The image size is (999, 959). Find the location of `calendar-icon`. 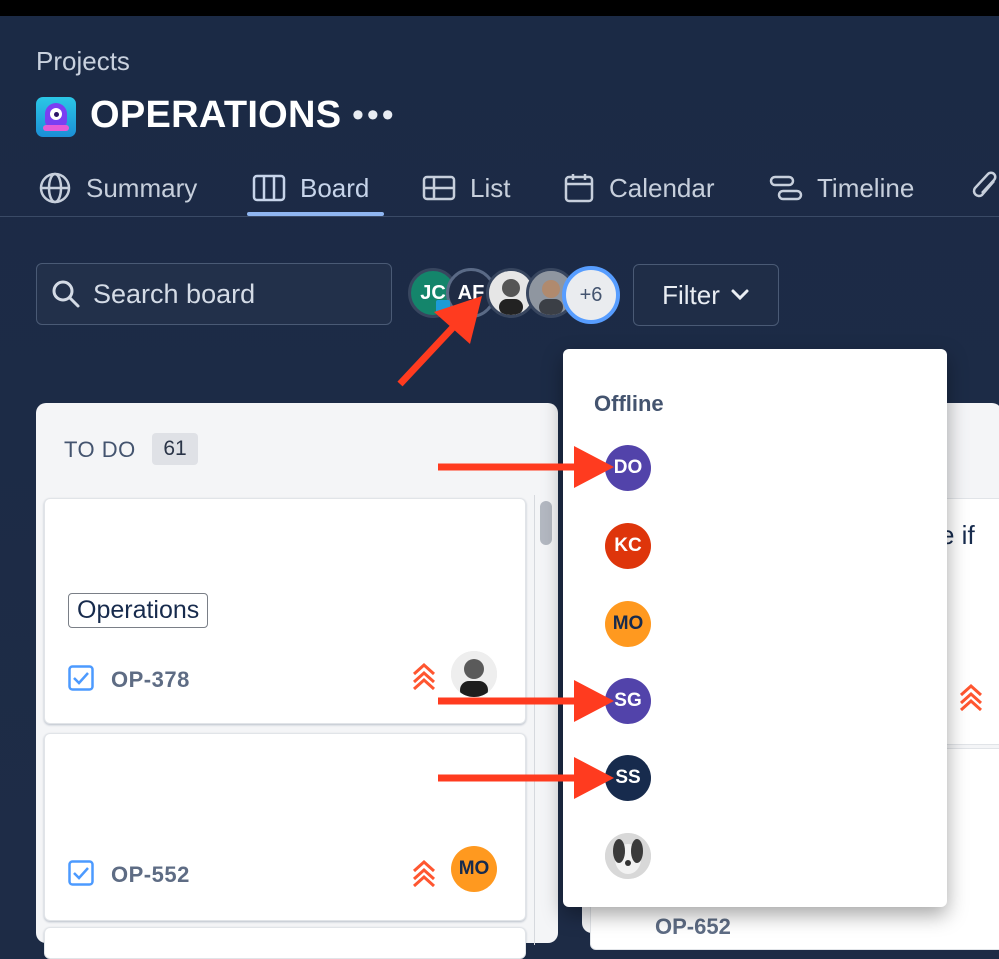

calendar-icon is located at coordinates (579, 188).